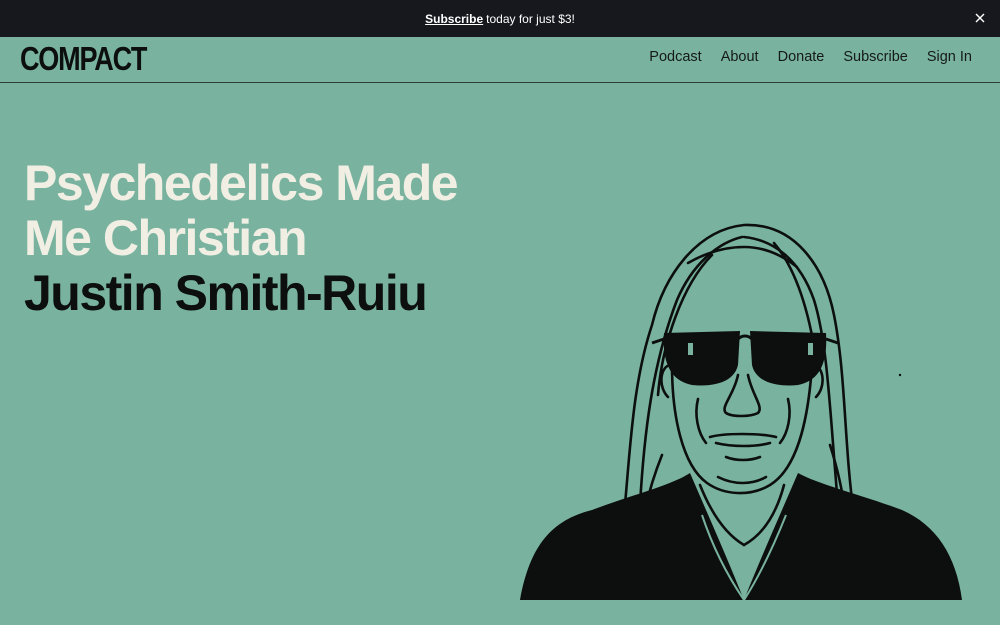 The width and height of the screenshot is (1000, 625). I want to click on nav-subscribe: Subscribe, so click(875, 57).